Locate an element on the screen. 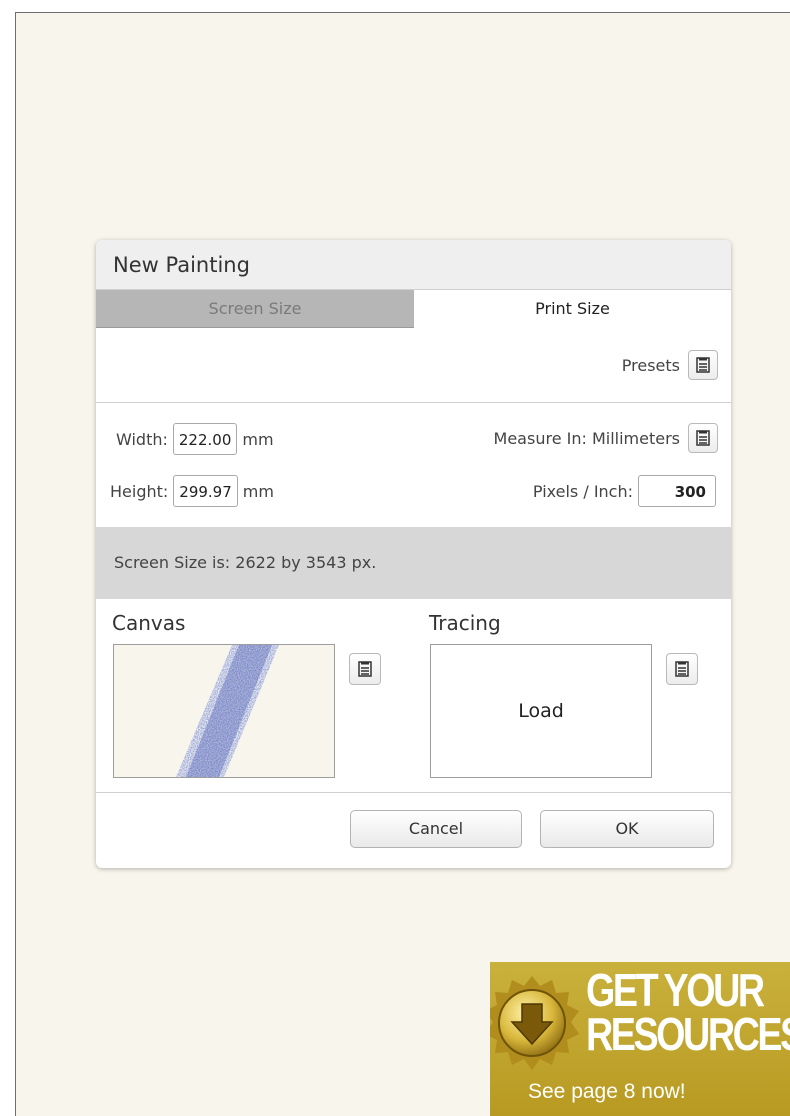 This screenshot has width=790, height=1116. tracing-menu-button is located at coordinates (682, 669).